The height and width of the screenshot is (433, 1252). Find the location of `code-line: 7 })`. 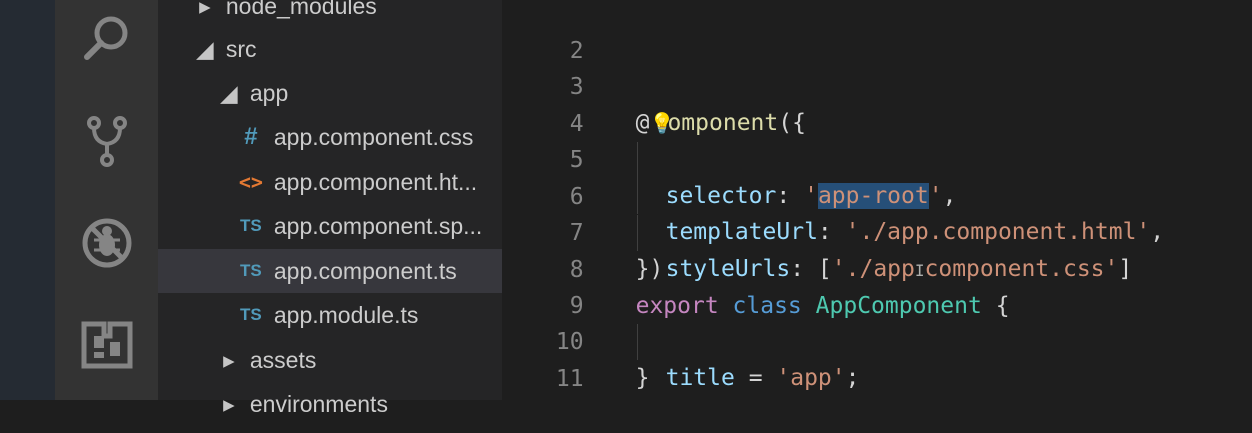

code-line: 7 }) is located at coordinates (877, 230).